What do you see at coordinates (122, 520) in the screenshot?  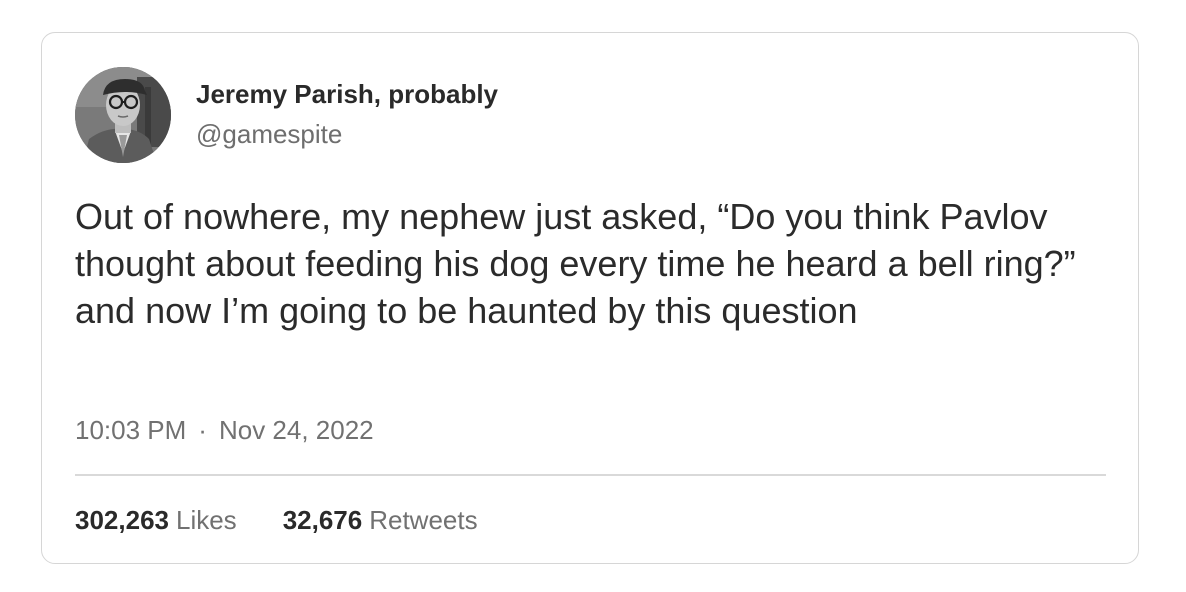 I see `likes-count: 302,263` at bounding box center [122, 520].